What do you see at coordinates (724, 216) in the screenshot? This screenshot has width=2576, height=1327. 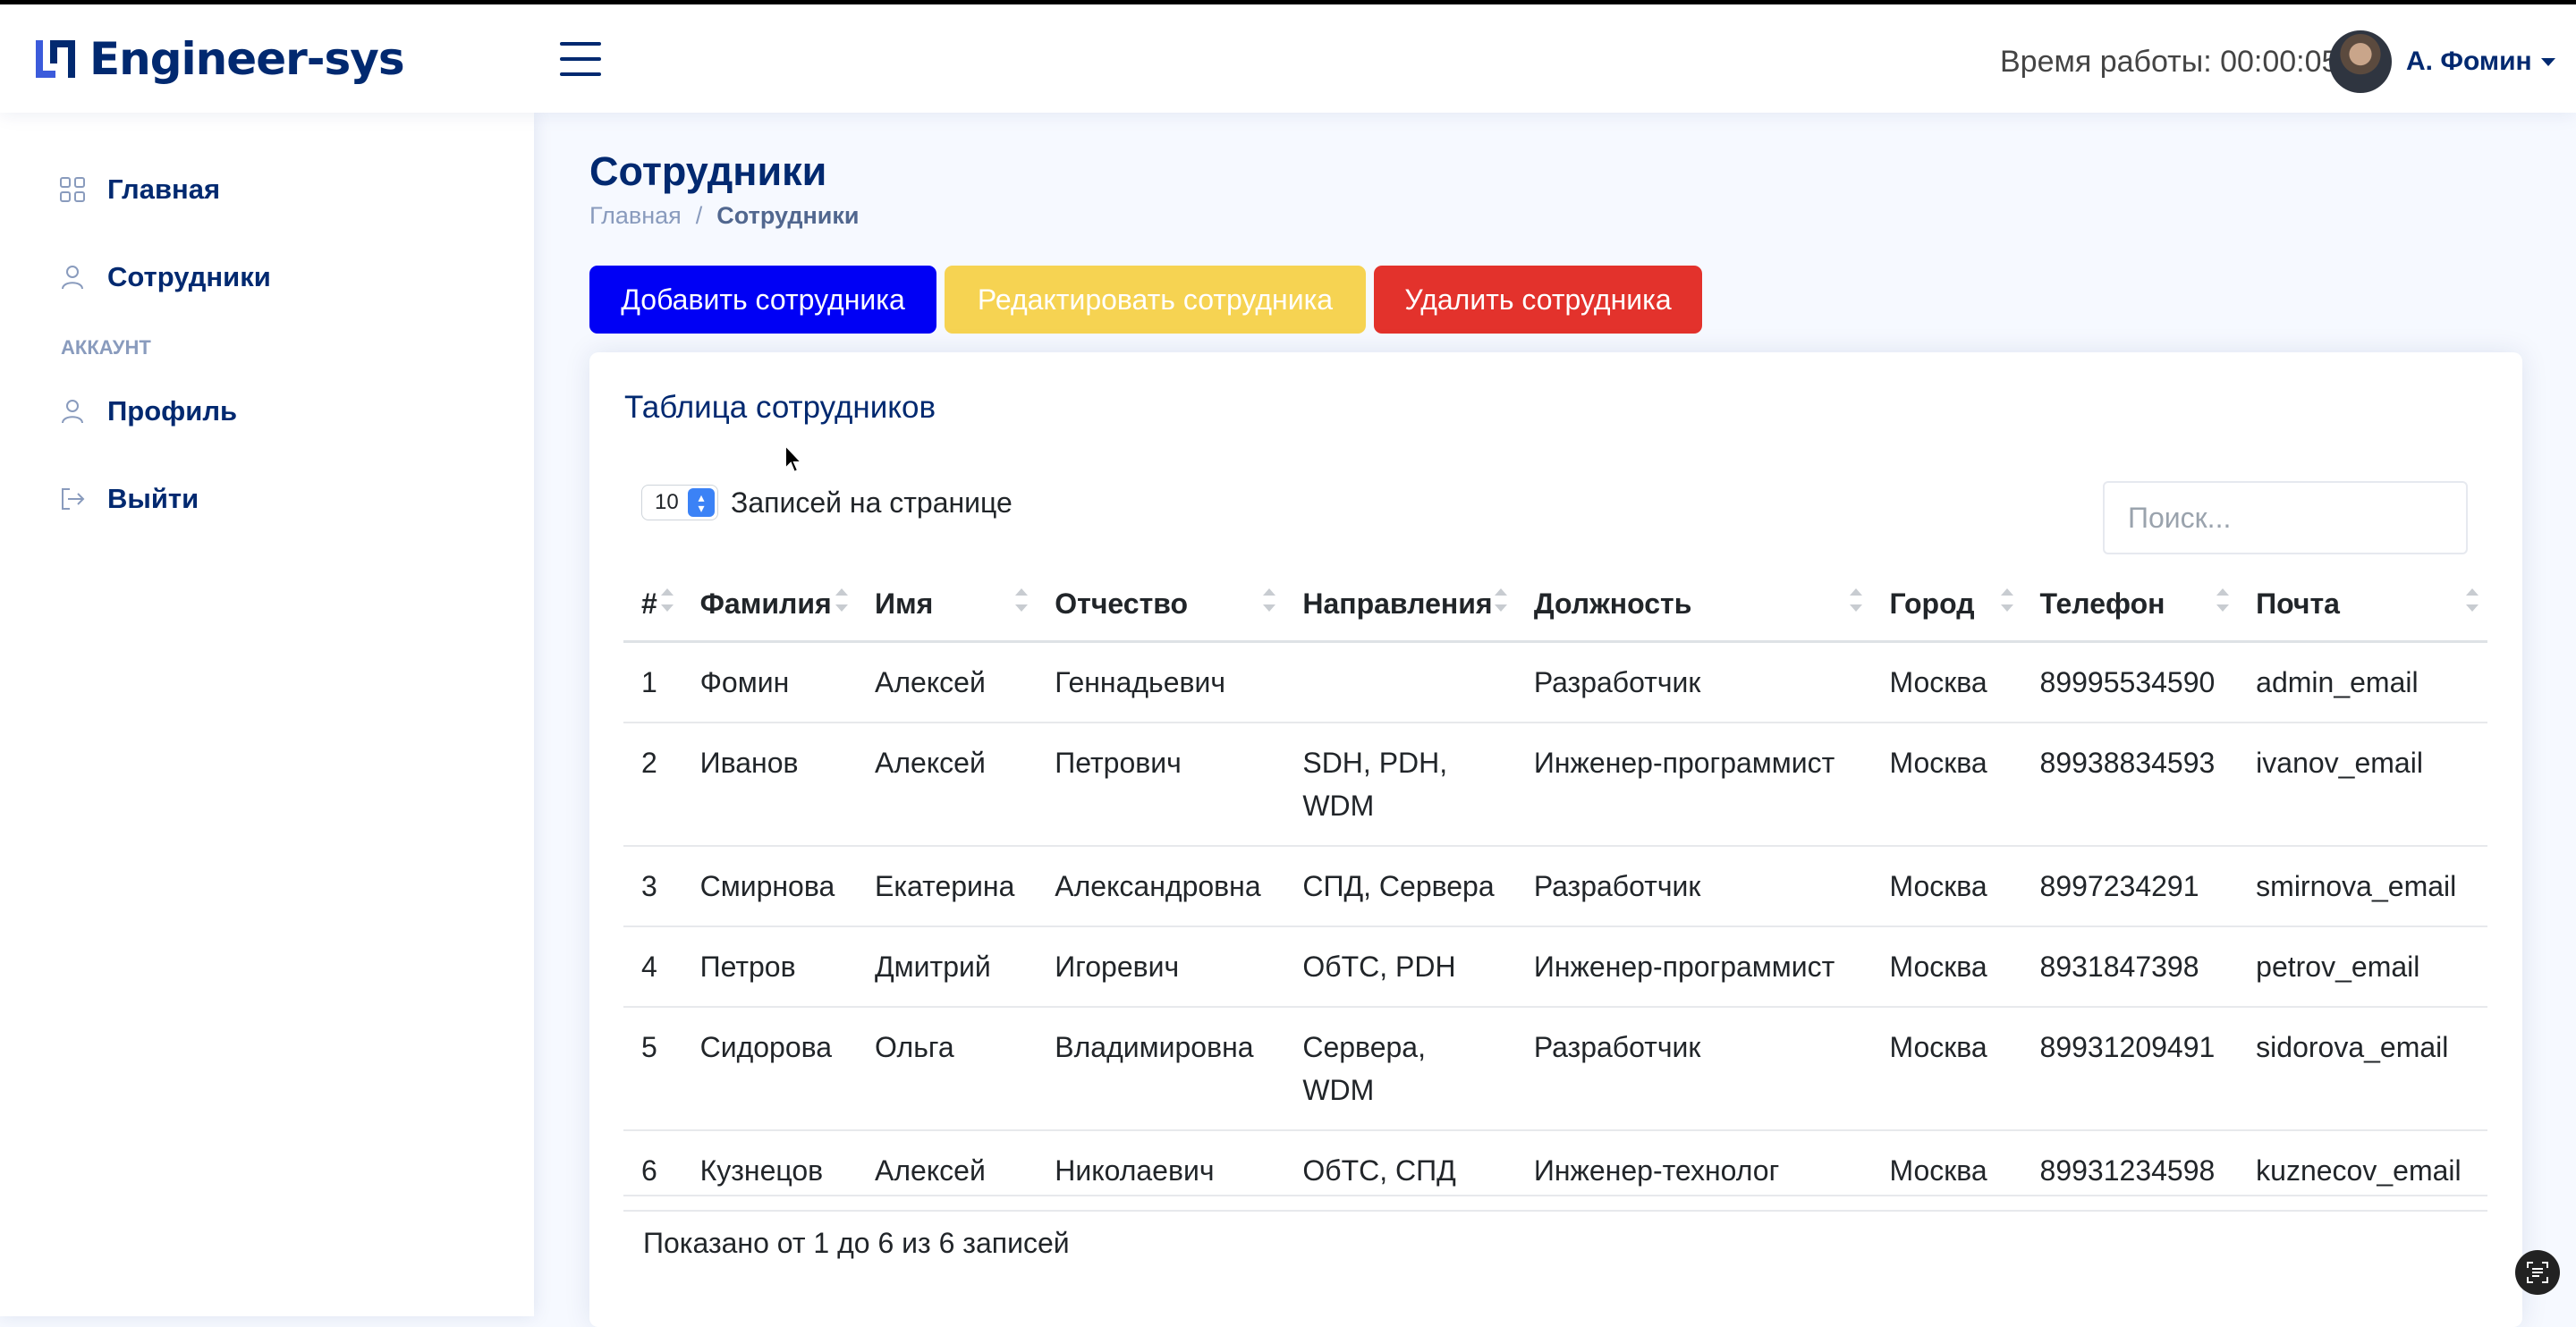 I see `breadcrumb: Главная / Сотрудники` at bounding box center [724, 216].